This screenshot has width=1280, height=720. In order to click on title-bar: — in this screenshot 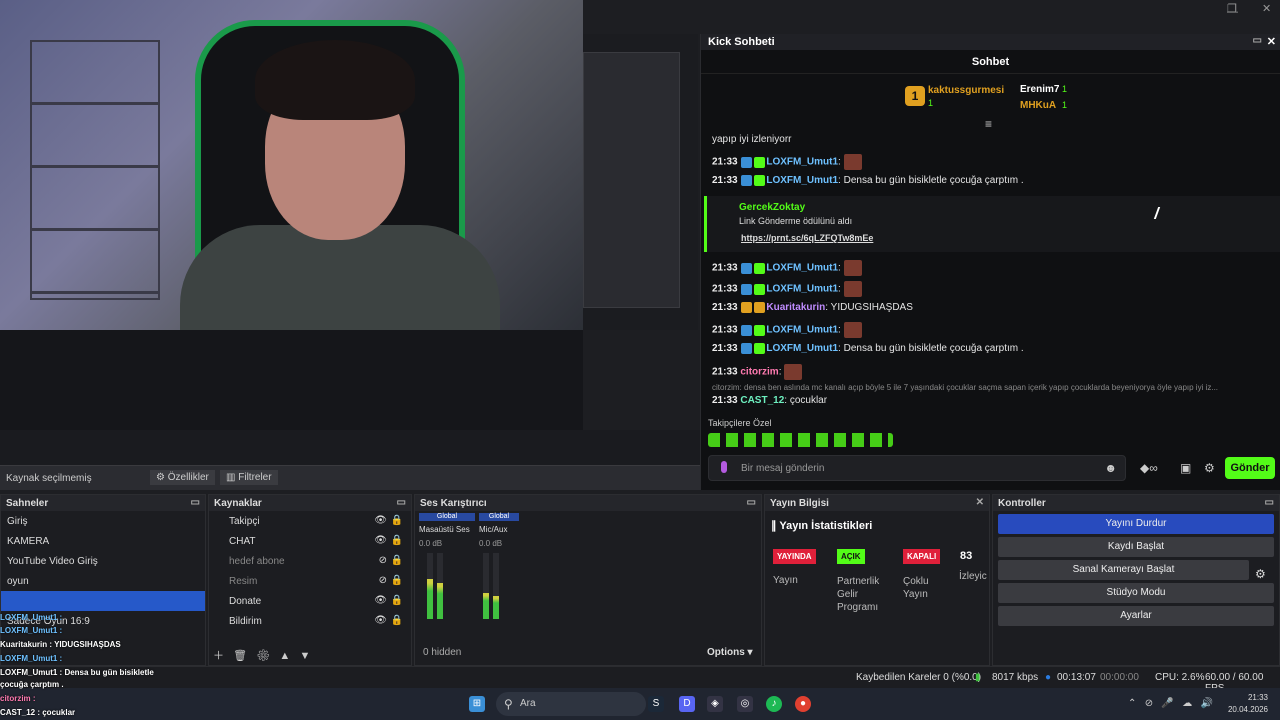, I will do `click(931, 17)`.